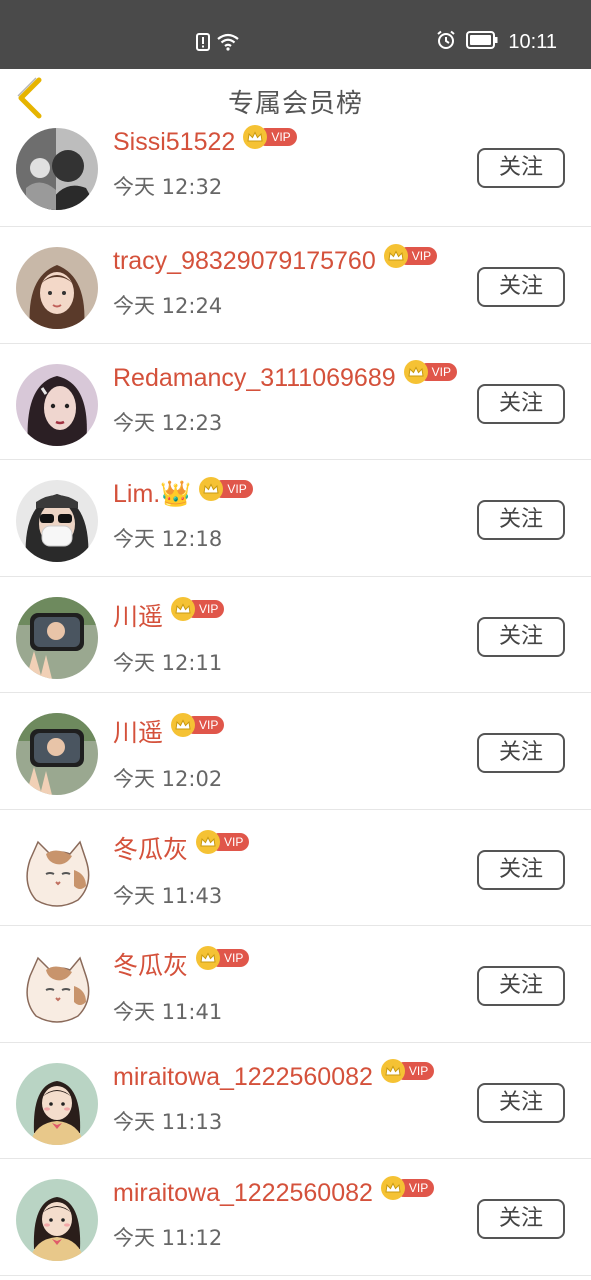 The image size is (591, 1280). I want to click on member-name: Sissi51522, so click(174, 142).